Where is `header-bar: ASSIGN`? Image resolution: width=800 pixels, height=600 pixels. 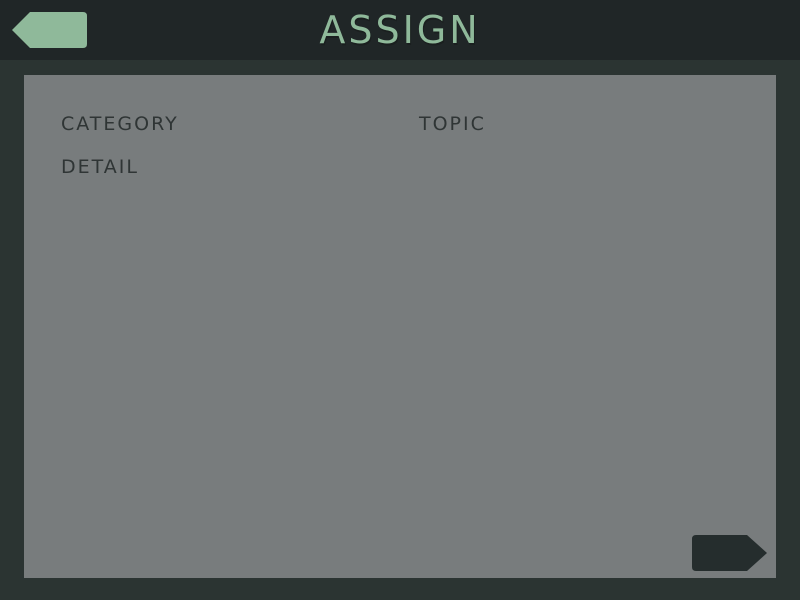 header-bar: ASSIGN is located at coordinates (400, 30).